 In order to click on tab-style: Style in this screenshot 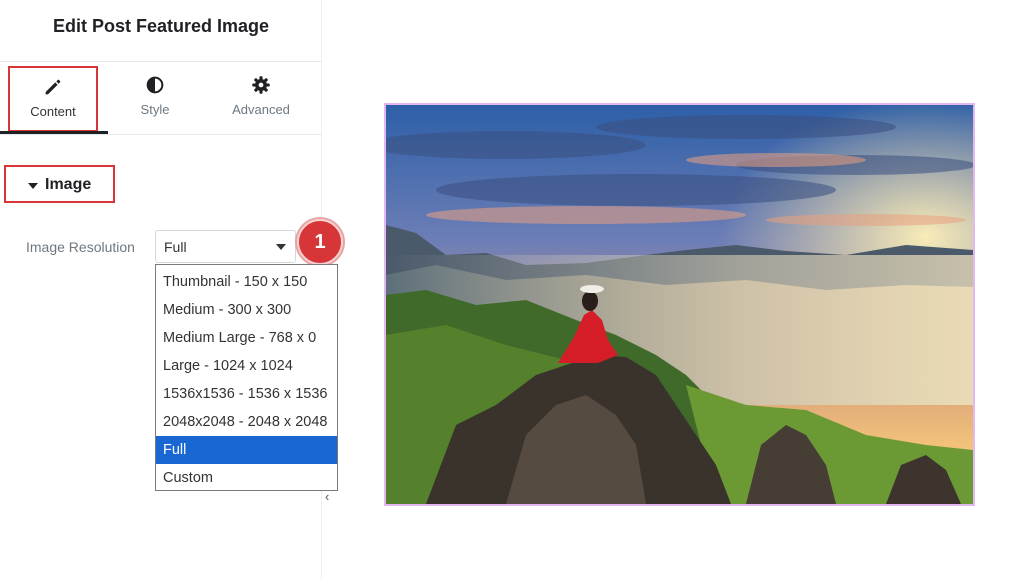, I will do `click(155, 99)`.